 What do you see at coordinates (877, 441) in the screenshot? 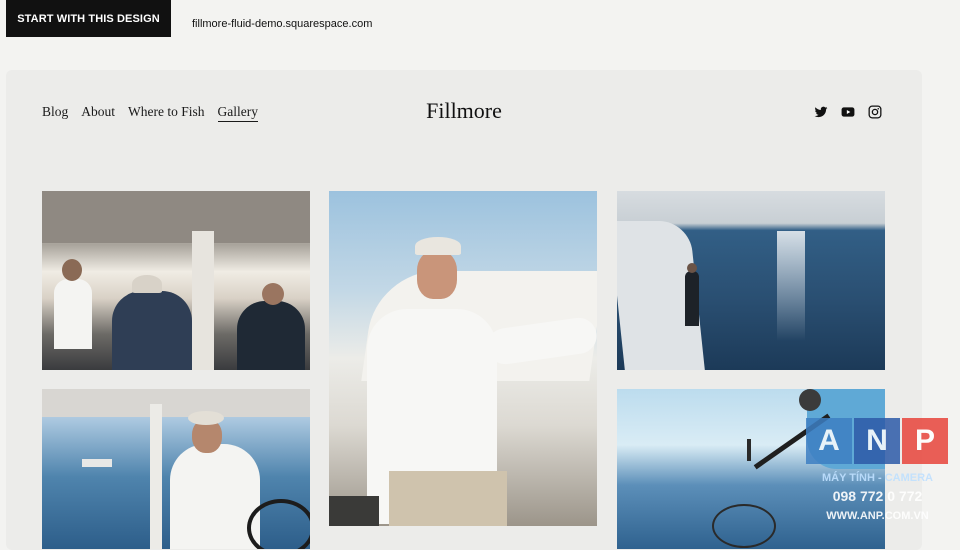
I see `watermark-letter: N` at bounding box center [877, 441].